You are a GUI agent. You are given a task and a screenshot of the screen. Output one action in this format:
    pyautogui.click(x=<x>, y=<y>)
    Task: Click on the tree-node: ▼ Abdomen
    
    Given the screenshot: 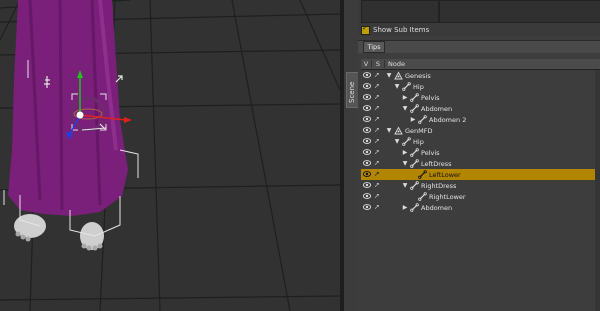 What is the action you would take?
    pyautogui.click(x=427, y=108)
    